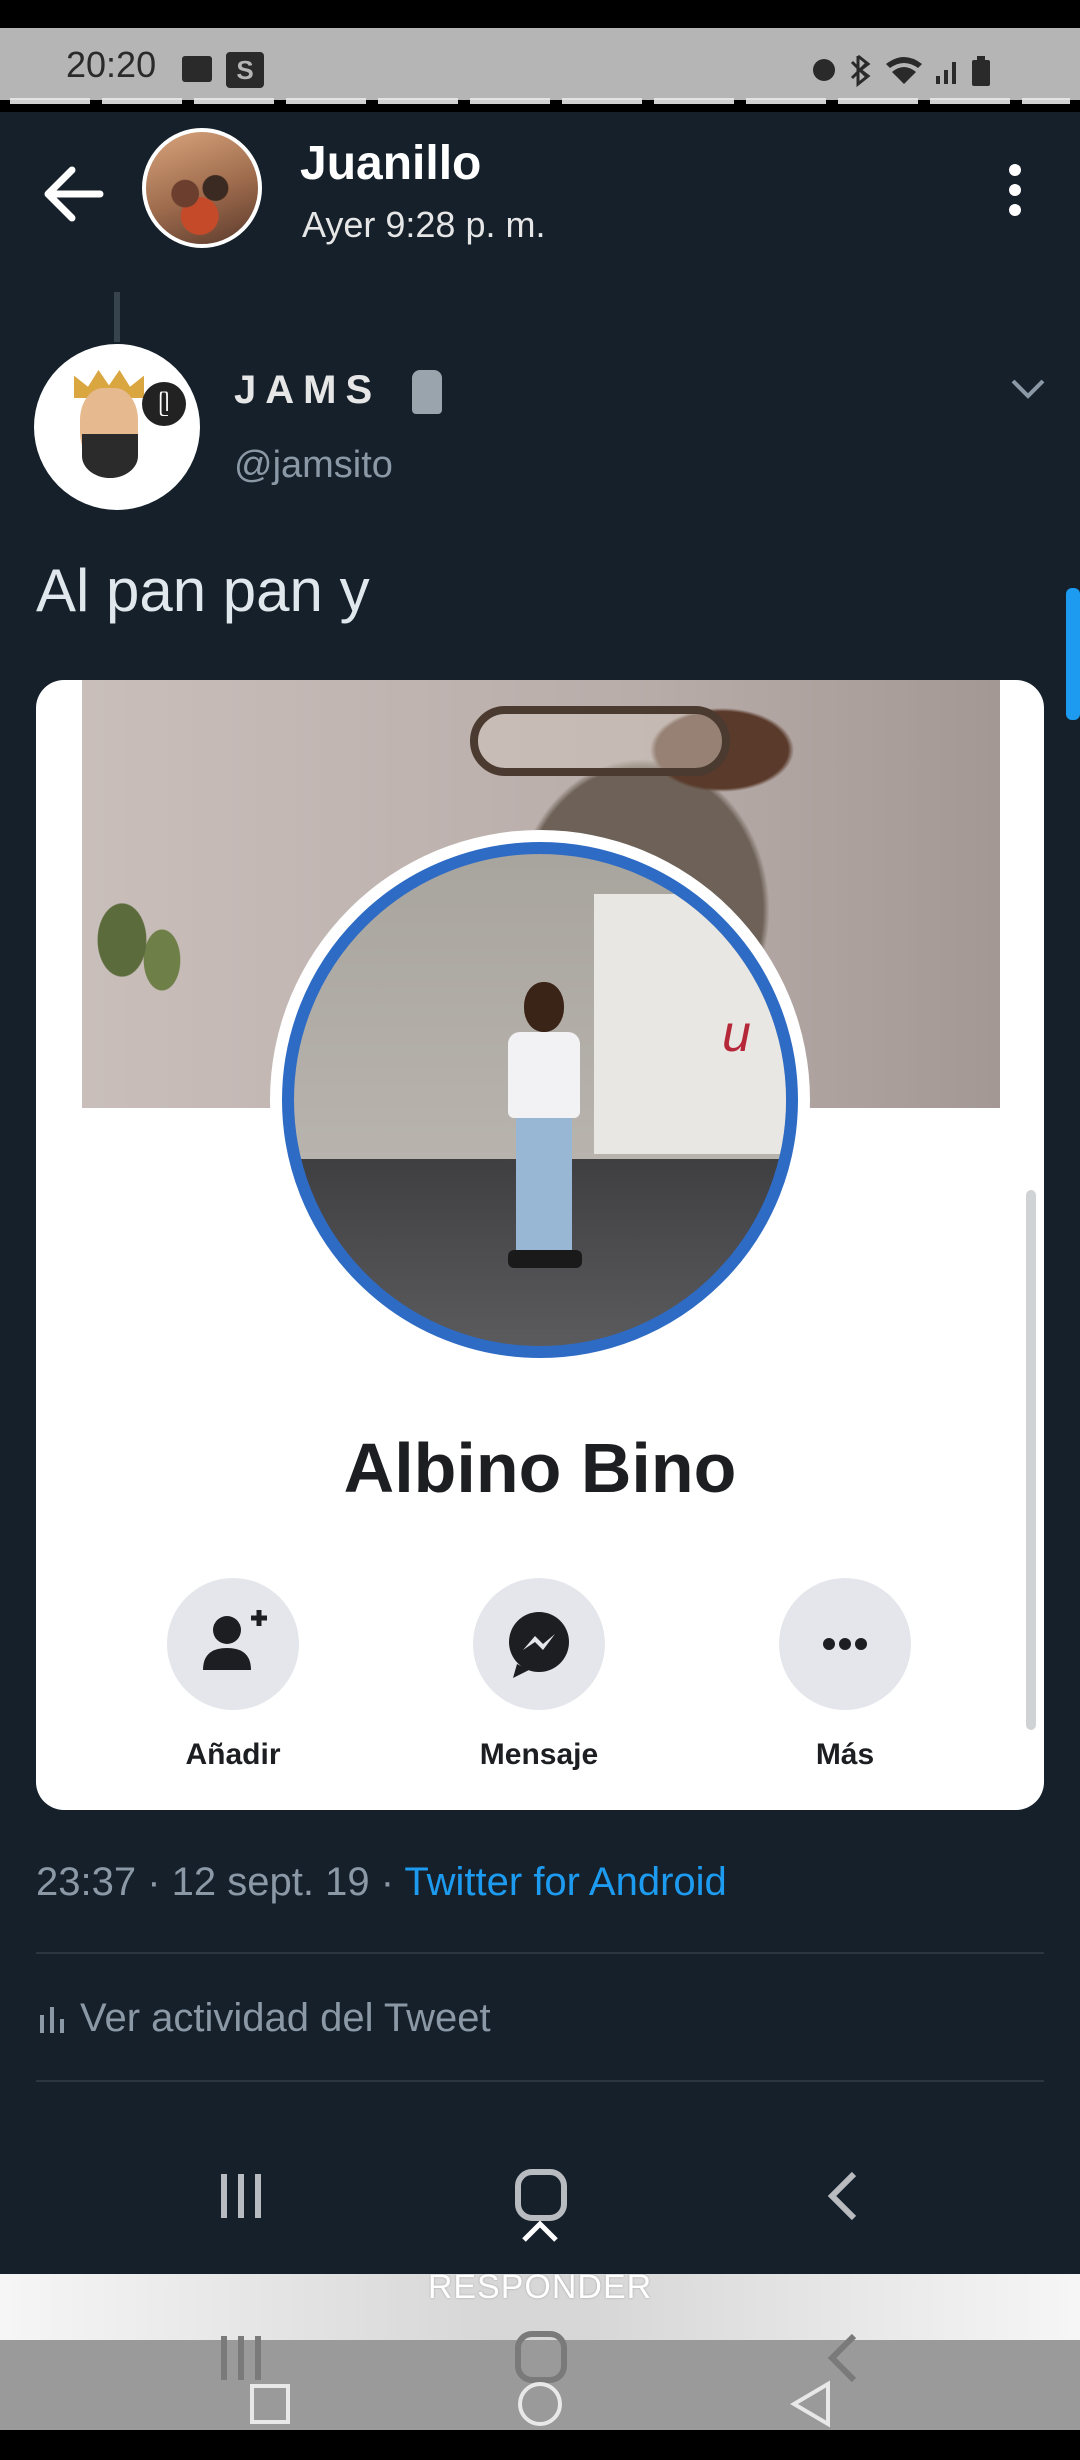 The width and height of the screenshot is (1080, 2460). Describe the element at coordinates (540, 1100) in the screenshot. I see `profile-picture: u` at that location.